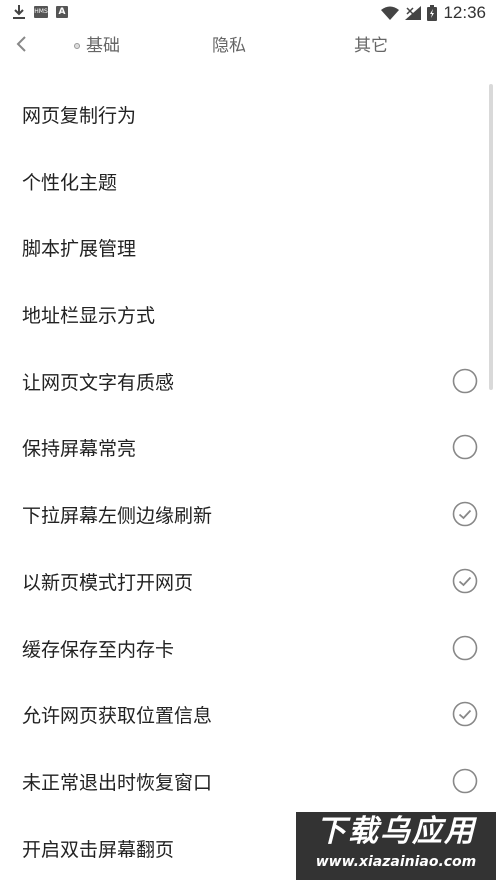 This screenshot has height=882, width=496. Describe the element at coordinates (248, 448) in the screenshot. I see `setting-row: 保持屏幕常亮` at that location.